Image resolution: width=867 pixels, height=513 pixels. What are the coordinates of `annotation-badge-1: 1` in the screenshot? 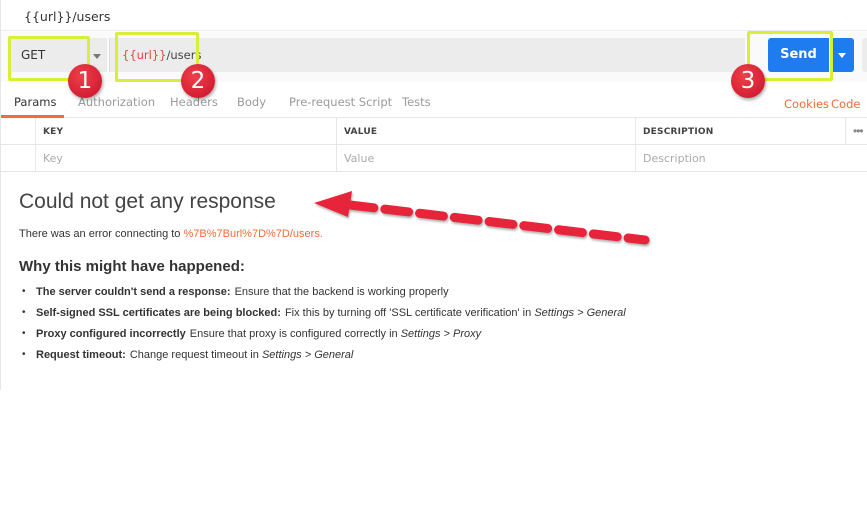 It's located at (85, 81).